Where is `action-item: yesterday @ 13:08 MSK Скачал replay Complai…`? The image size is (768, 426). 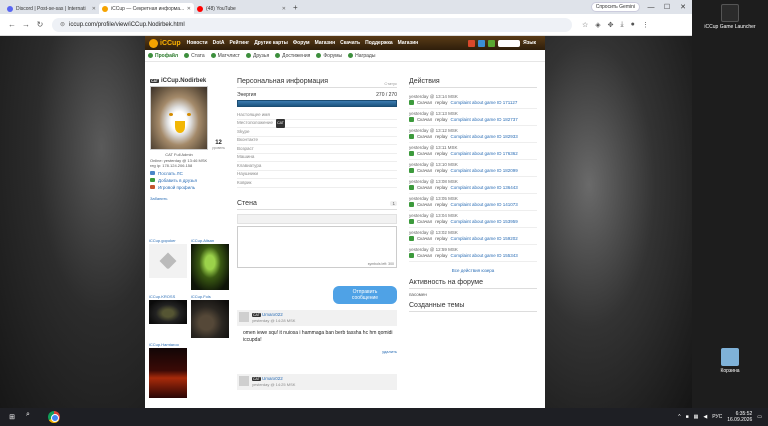
action-item: yesterday @ 13:08 MSK Скачал replay Complai… is located at coordinates (473, 185).